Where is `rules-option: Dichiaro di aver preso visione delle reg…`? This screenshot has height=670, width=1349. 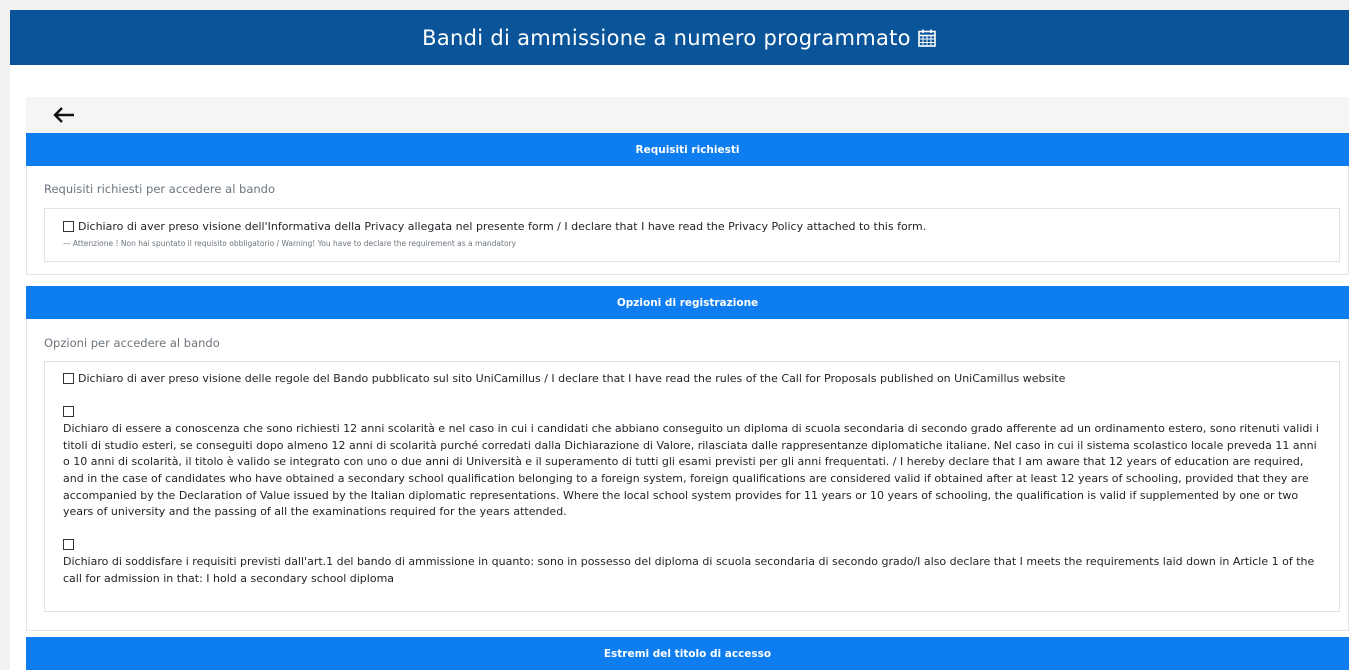
rules-option: Dichiaro di aver preso visione delle reg… is located at coordinates (692, 379).